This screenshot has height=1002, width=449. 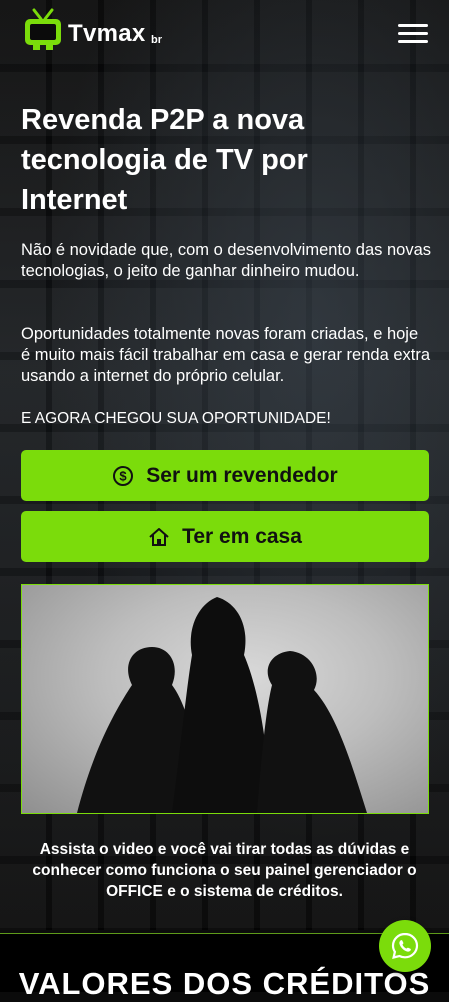 I want to click on brand-name: Tvmax, so click(x=107, y=33).